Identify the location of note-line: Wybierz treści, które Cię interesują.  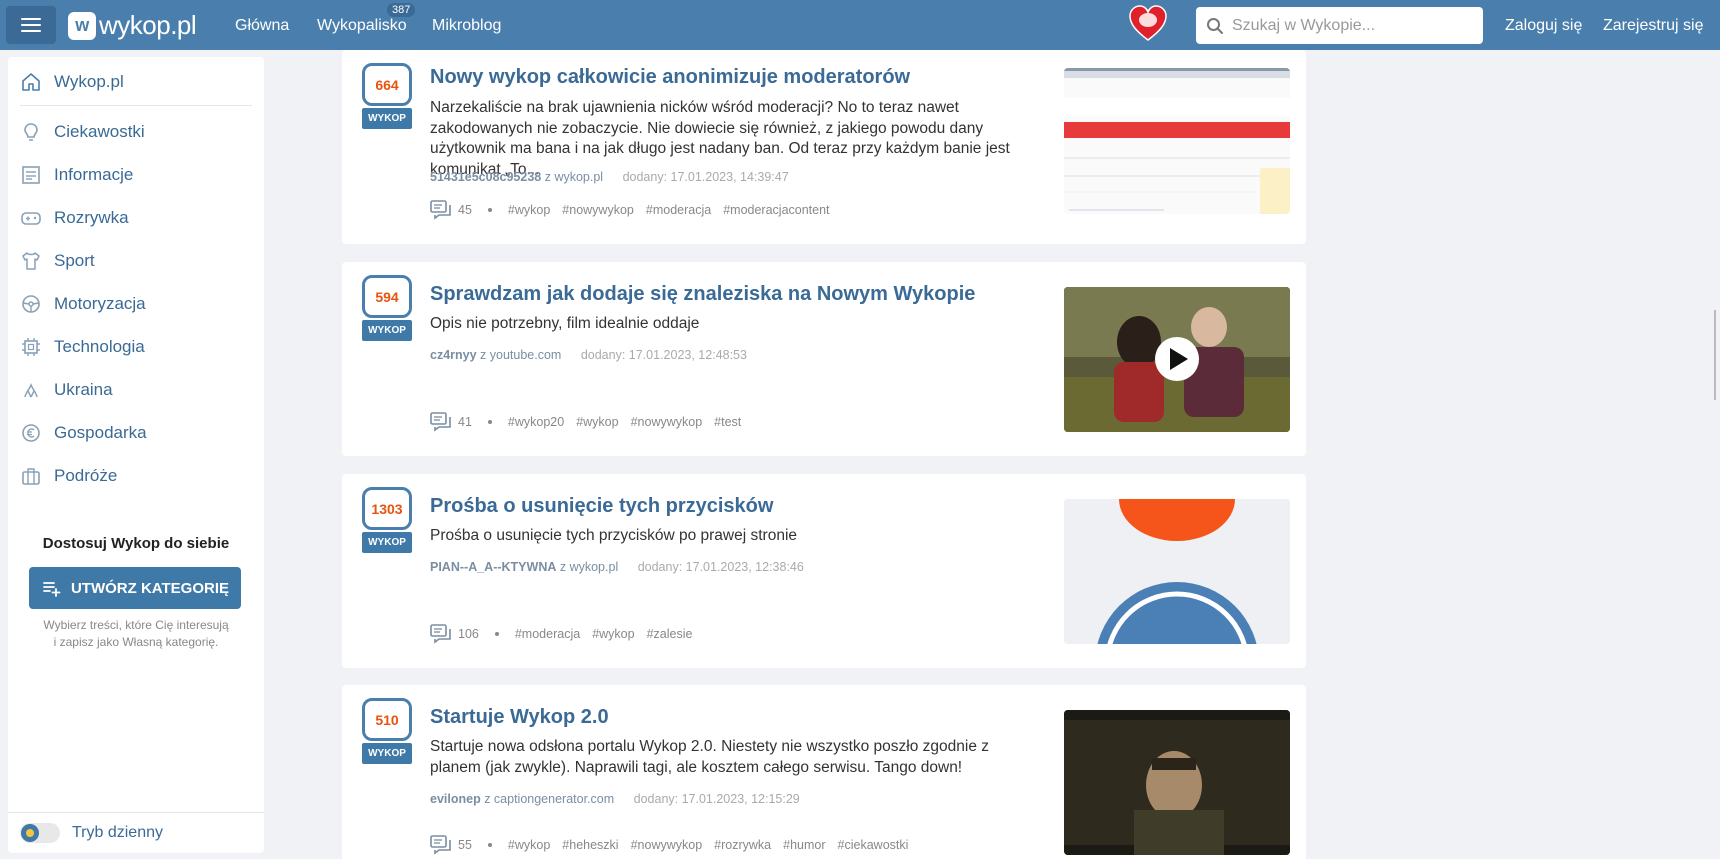
(136, 625).